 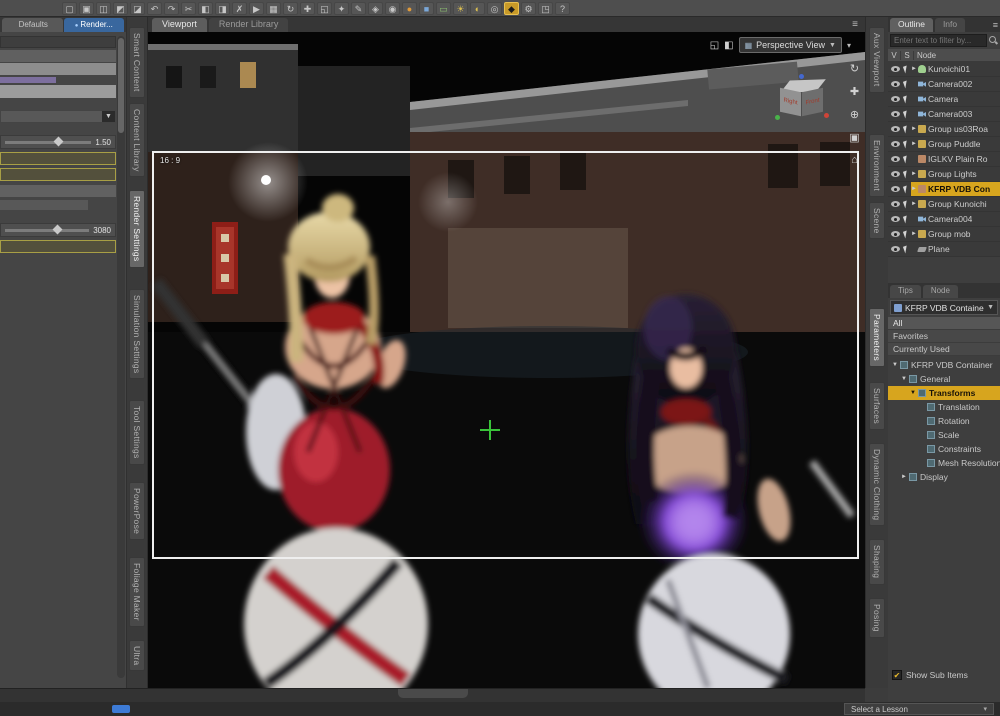 I want to click on scene-node-row: ► KFRP VDB Con, so click(x=944, y=189).